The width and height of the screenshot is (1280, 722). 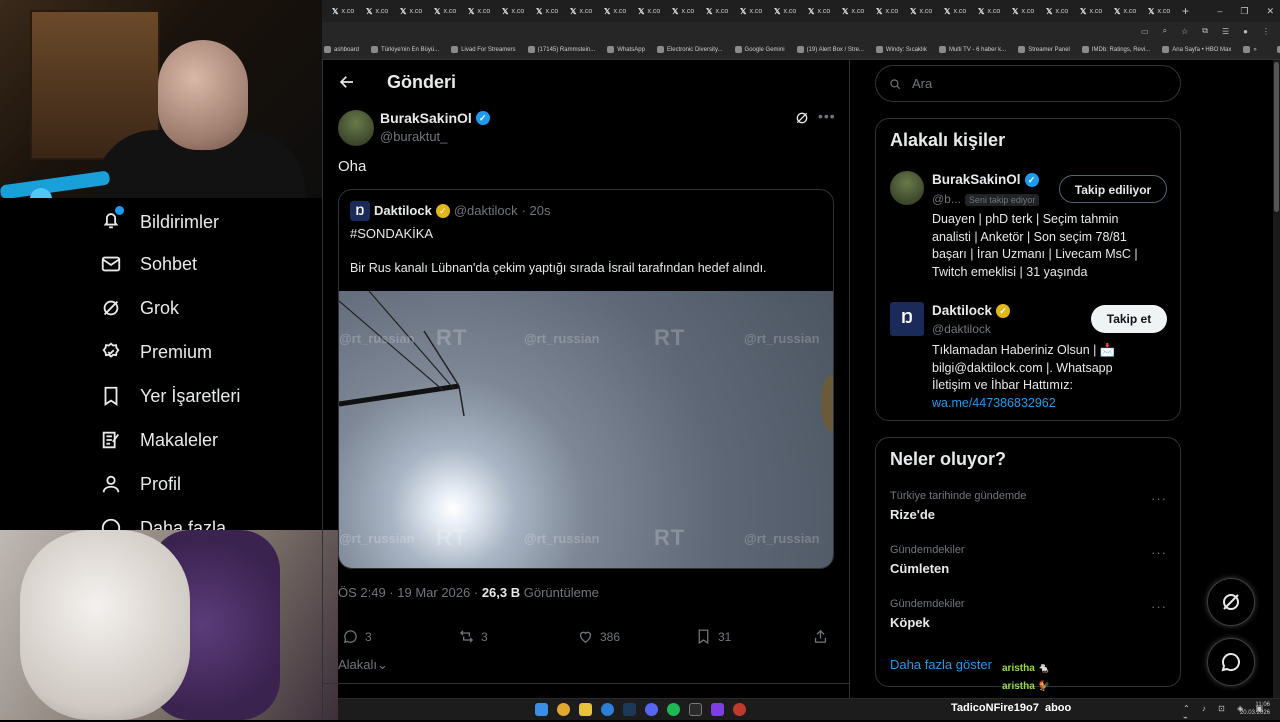 I want to click on bookmark-item: Google Gemini, so click(x=759, y=49).